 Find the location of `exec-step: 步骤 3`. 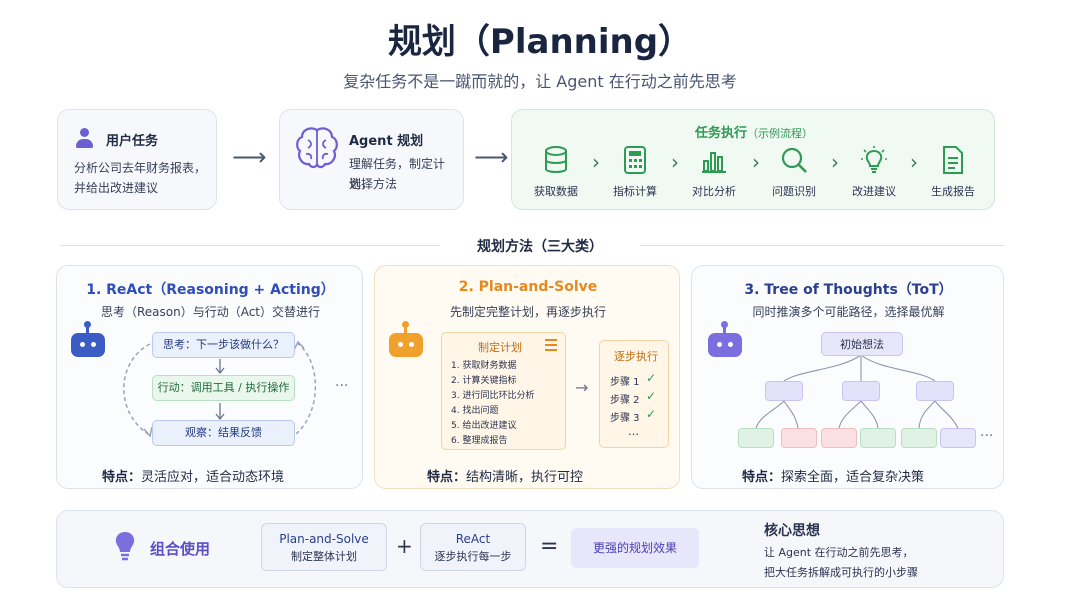

exec-step: 步骤 3 is located at coordinates (625, 418).